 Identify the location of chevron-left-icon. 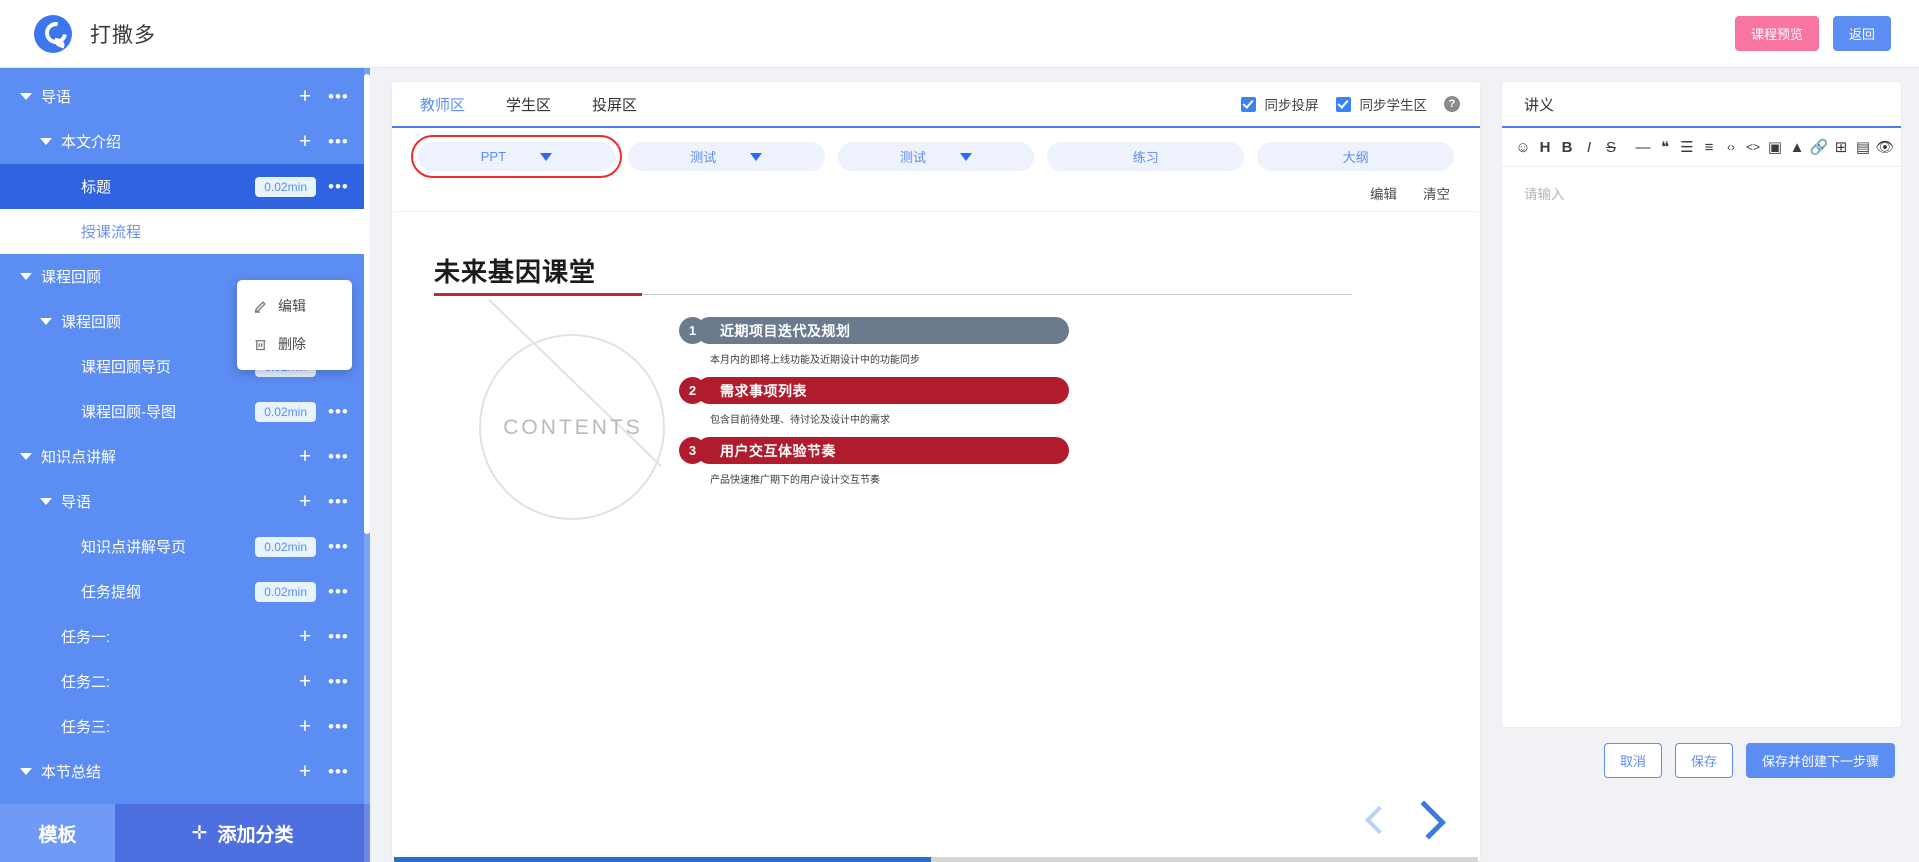
(1379, 820).